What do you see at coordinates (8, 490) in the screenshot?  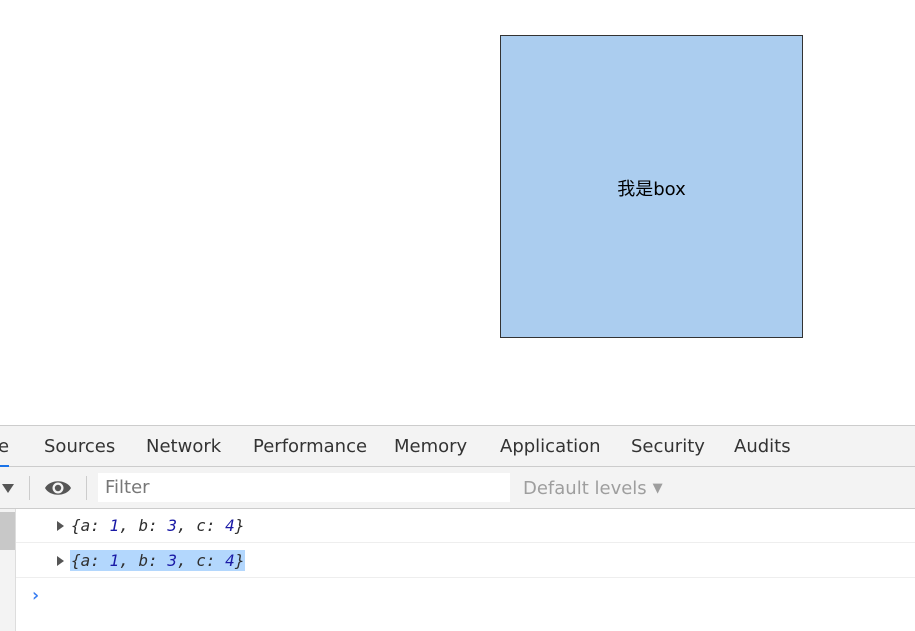 I see `triangle-down-icon` at bounding box center [8, 490].